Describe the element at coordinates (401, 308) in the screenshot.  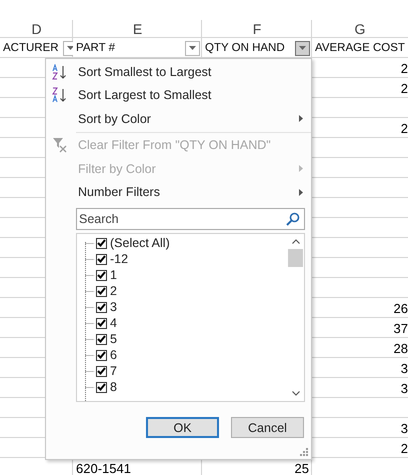
I see `table-cell: 26` at that location.